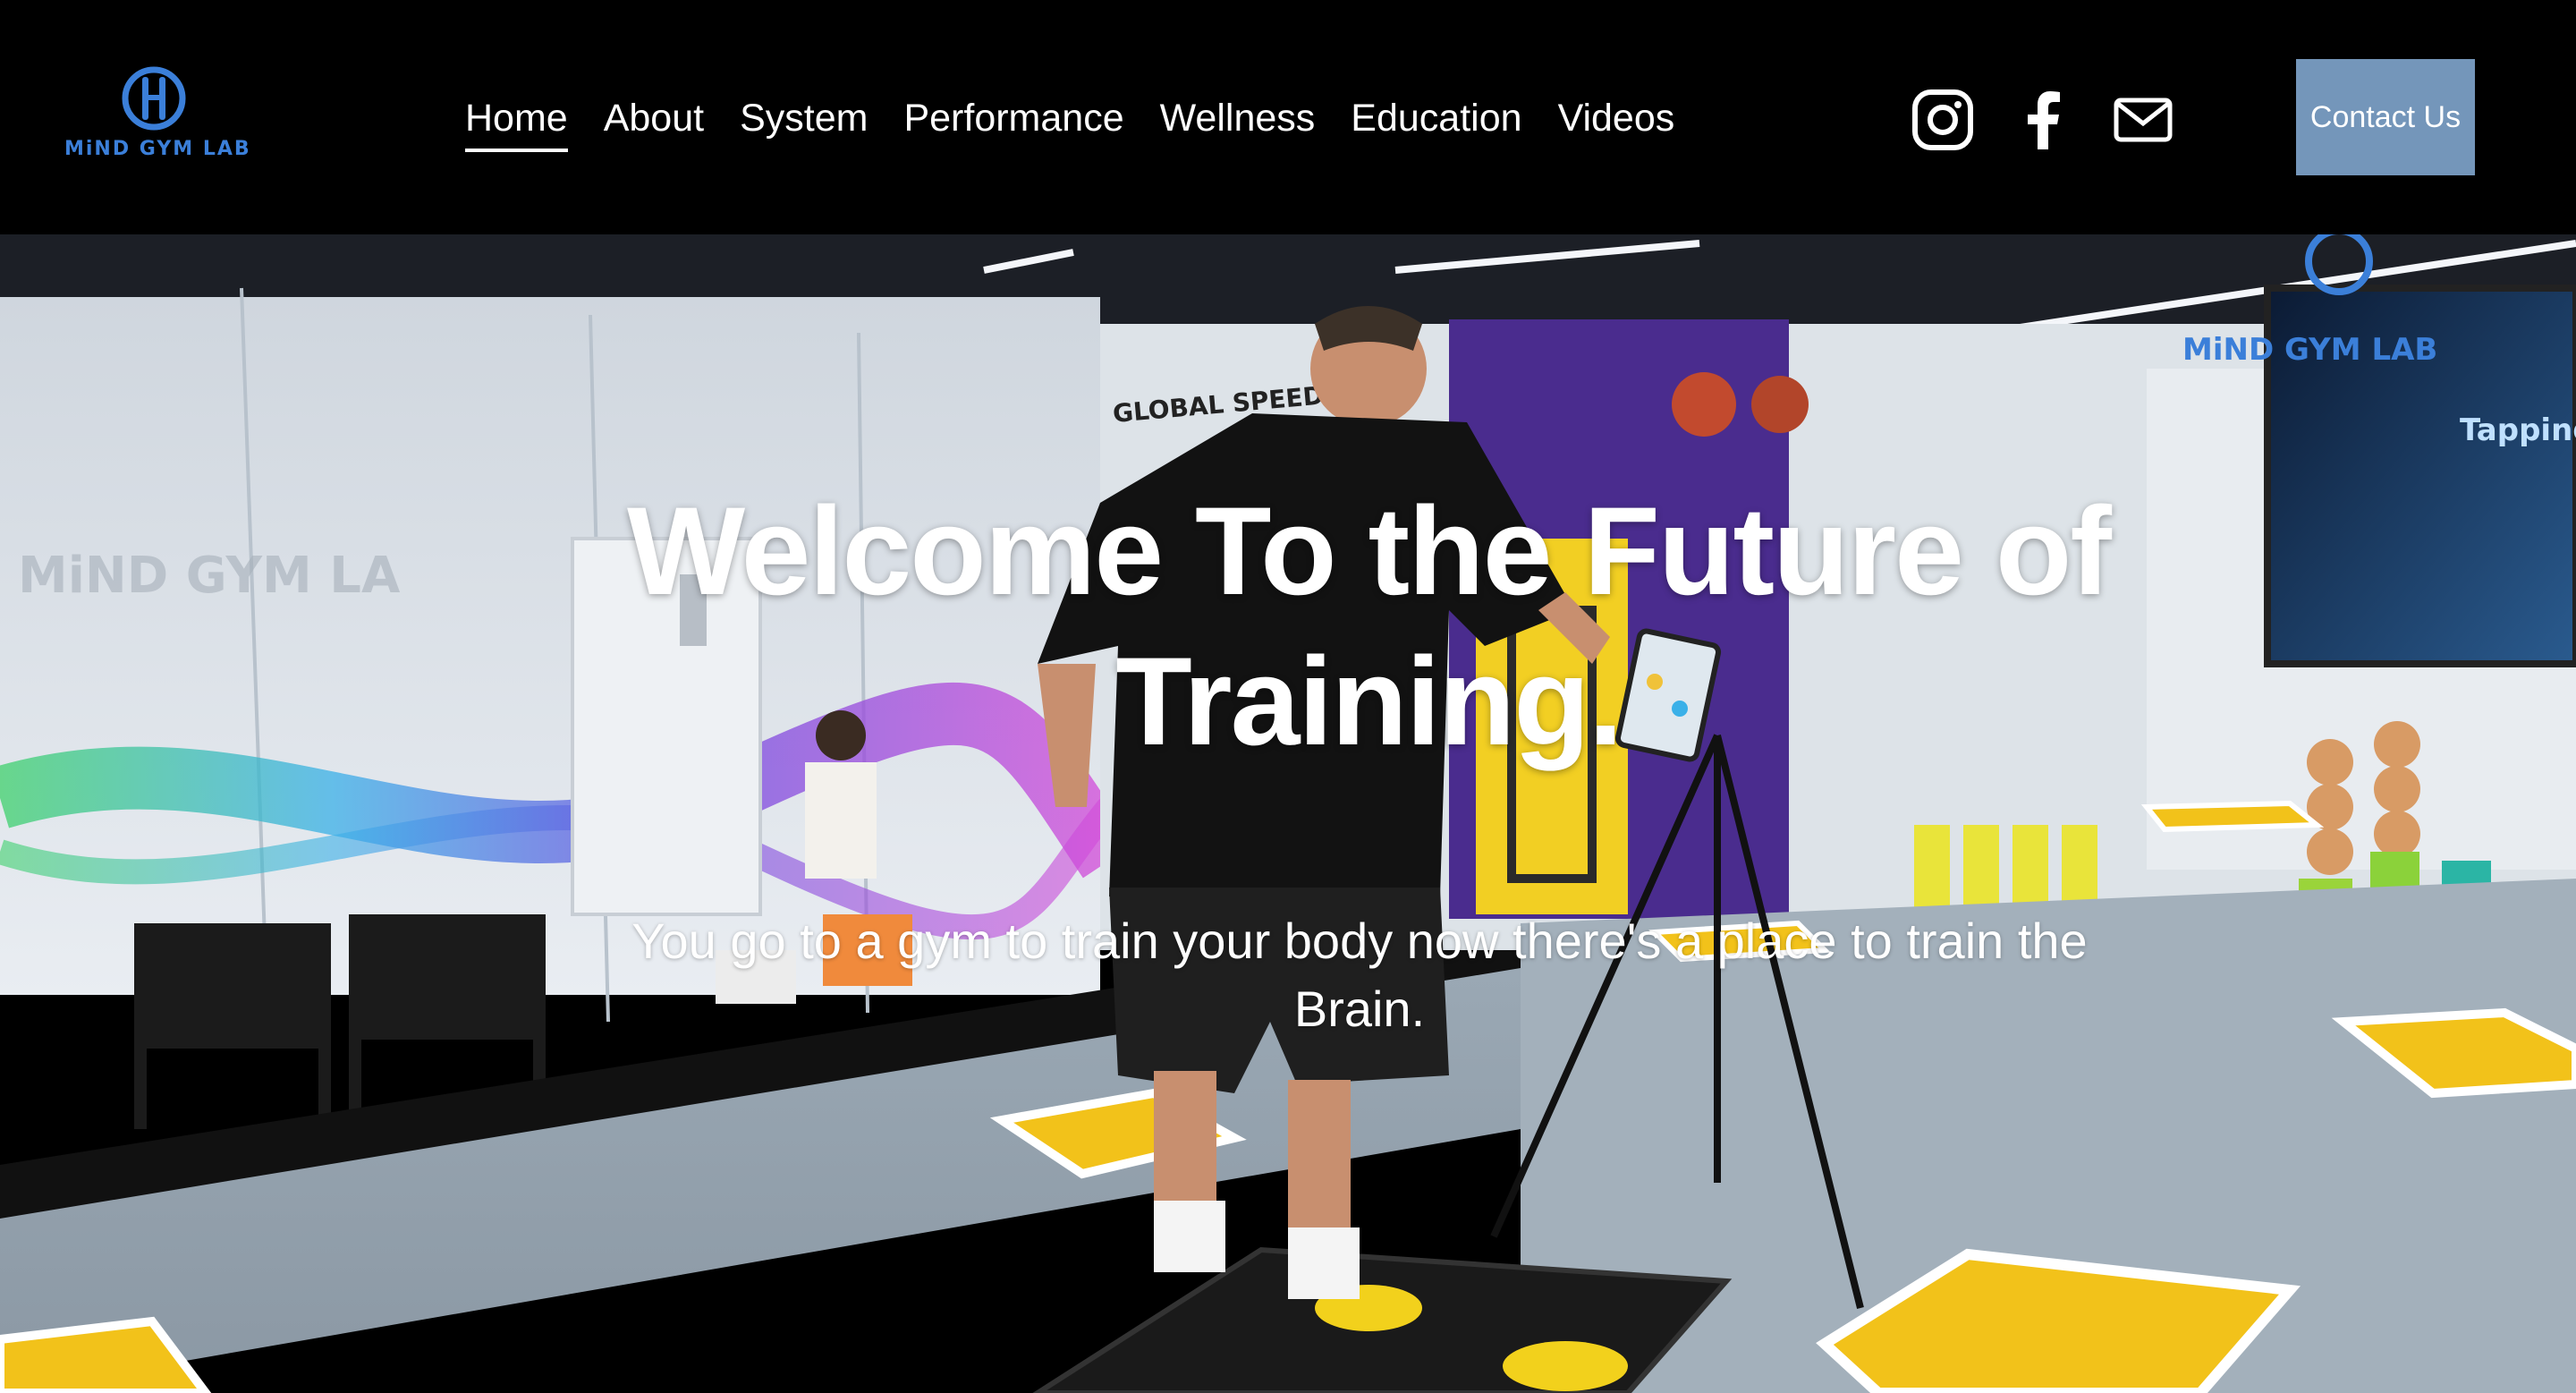  I want to click on brand-logo: MiND GYM LAB, so click(157, 113).